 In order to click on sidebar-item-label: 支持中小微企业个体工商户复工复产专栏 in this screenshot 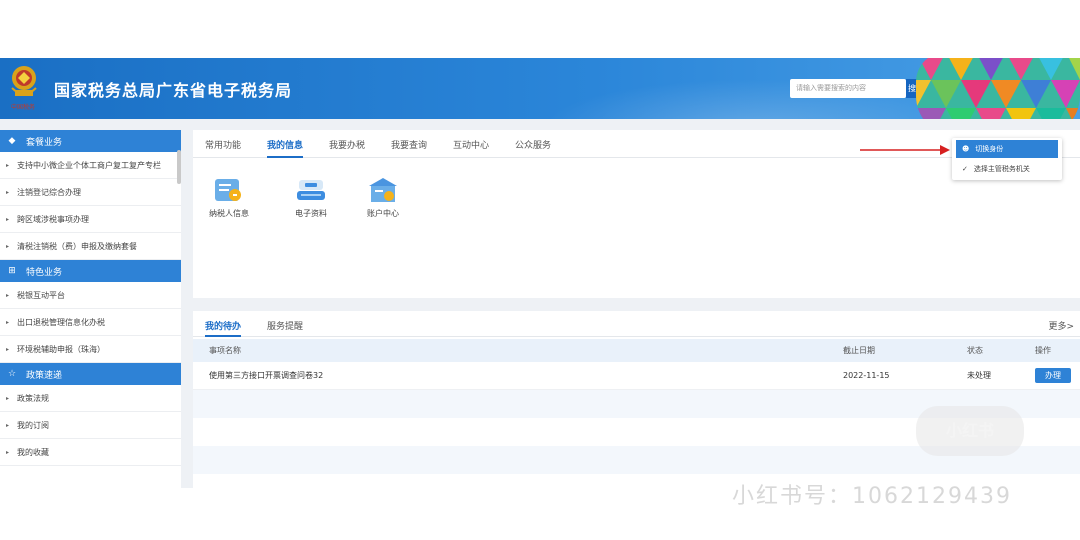, I will do `click(89, 165)`.